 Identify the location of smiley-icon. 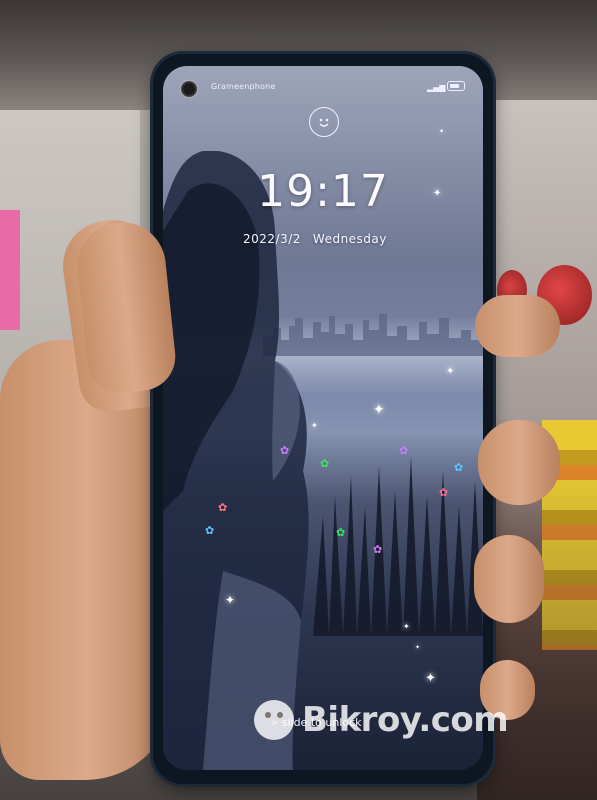
(324, 122).